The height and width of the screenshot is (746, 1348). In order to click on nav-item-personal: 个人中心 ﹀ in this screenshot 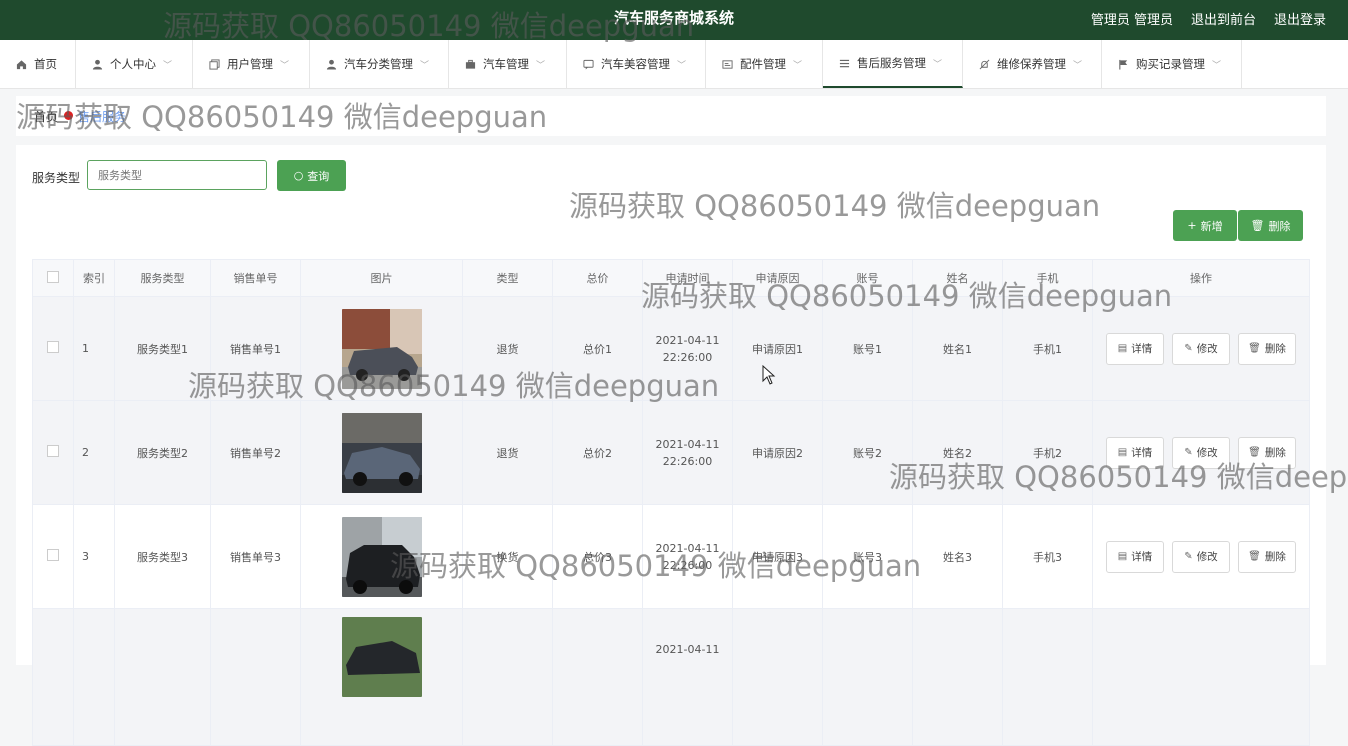, I will do `click(134, 64)`.